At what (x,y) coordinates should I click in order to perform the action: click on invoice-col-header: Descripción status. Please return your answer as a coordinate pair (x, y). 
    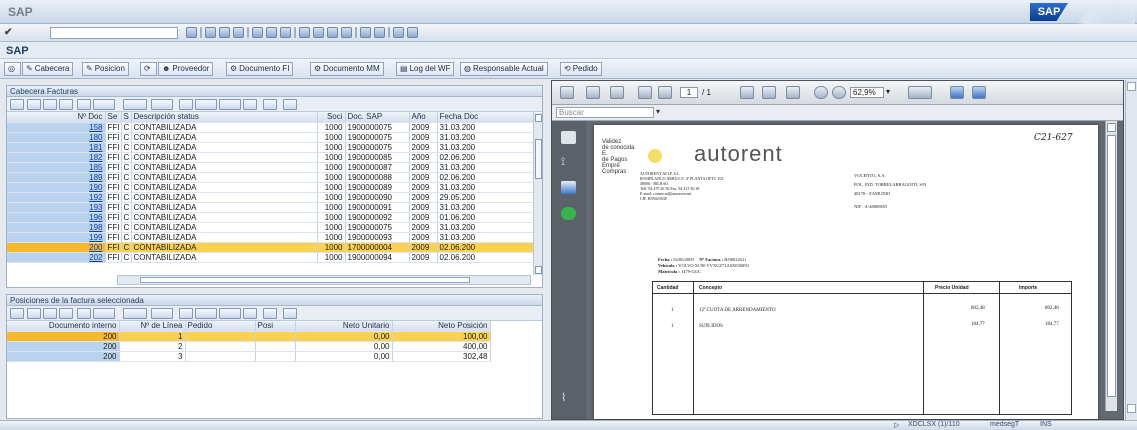
    Looking at the image, I should click on (224, 117).